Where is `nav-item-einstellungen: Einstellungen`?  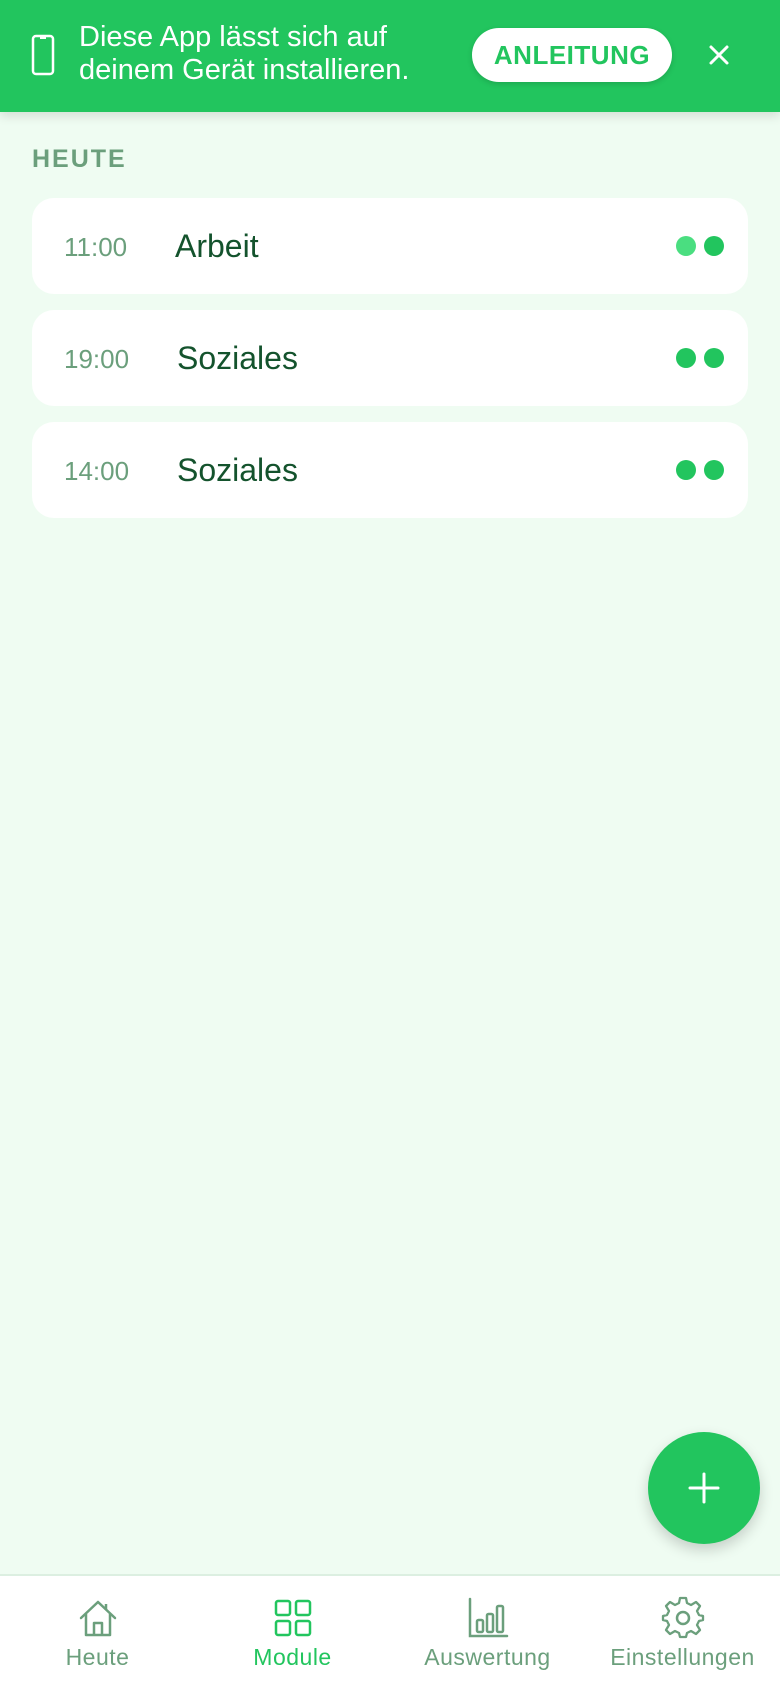 nav-item-einstellungen: Einstellungen is located at coordinates (682, 1632).